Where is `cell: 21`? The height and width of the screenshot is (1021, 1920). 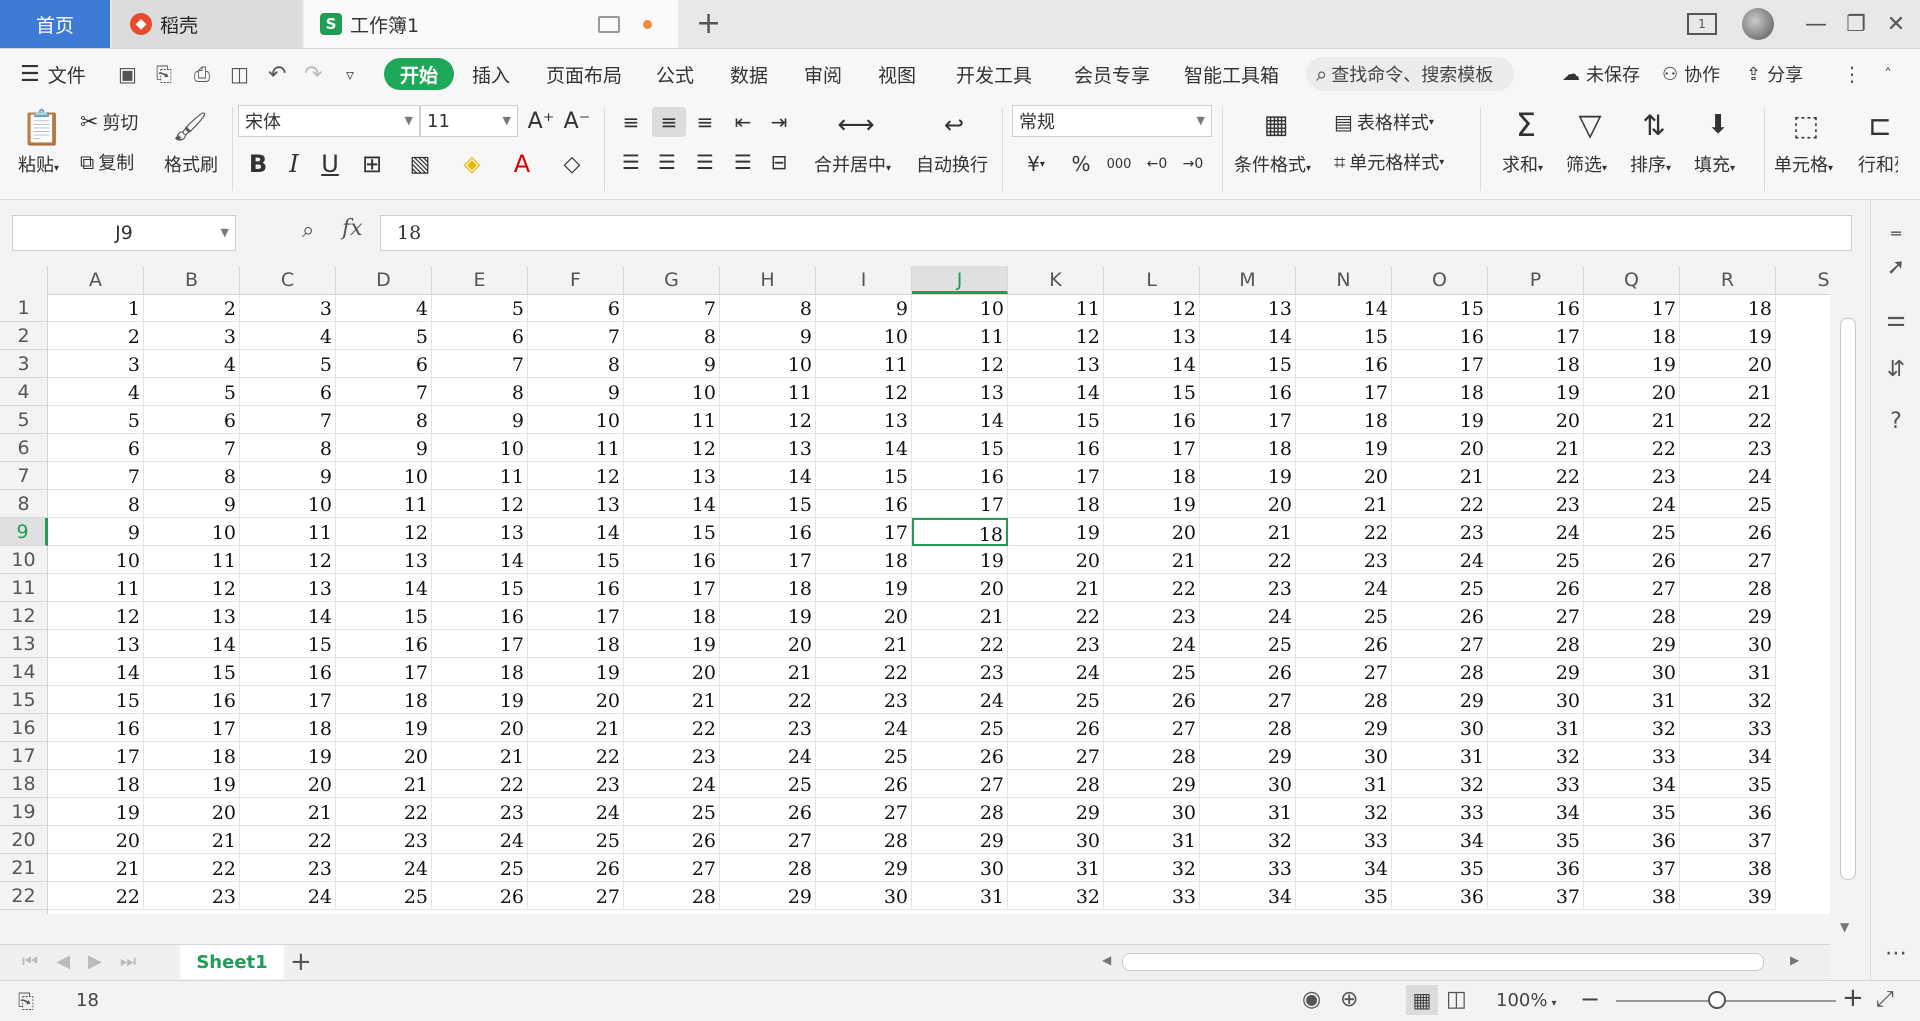
cell: 21 is located at coordinates (1632, 420).